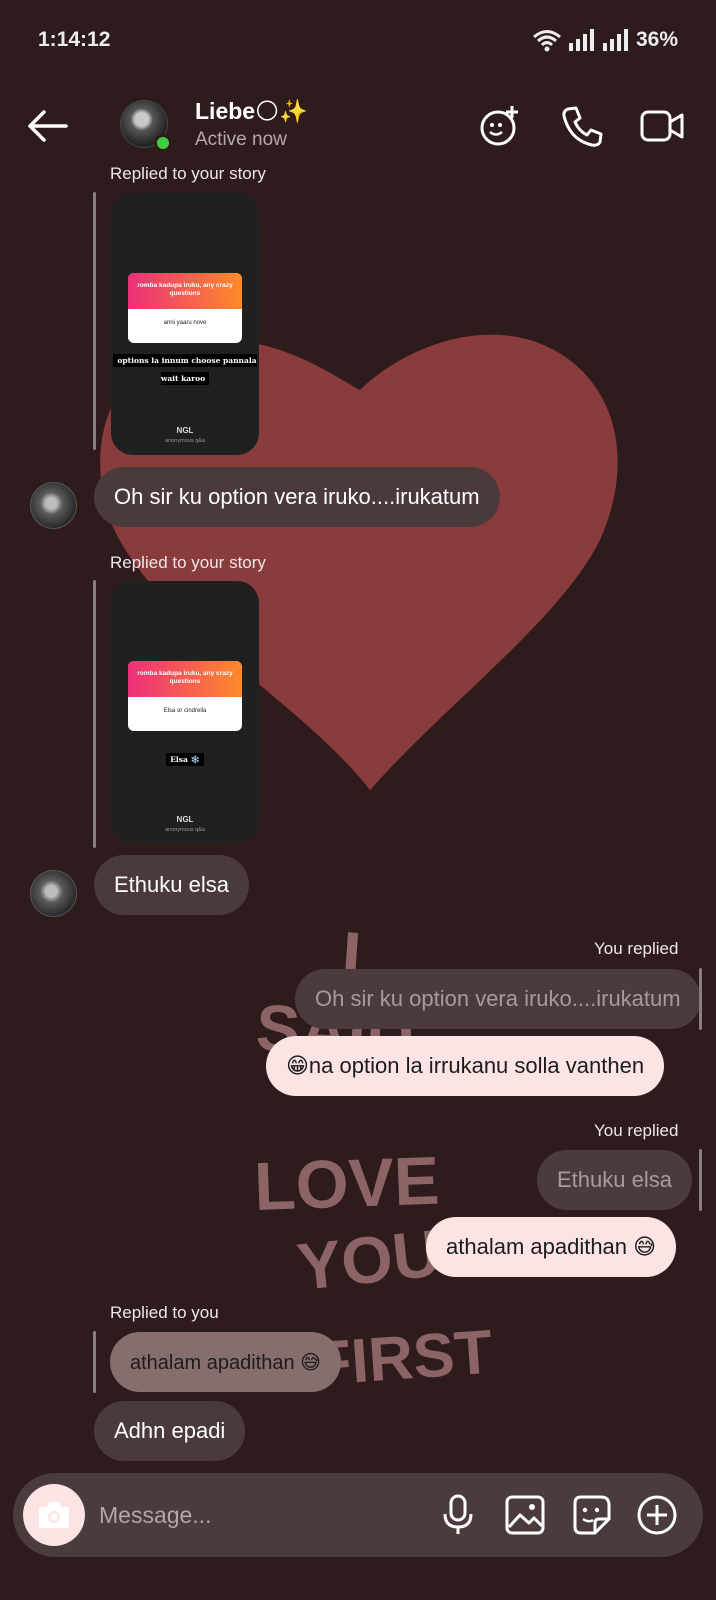 The image size is (716, 1600). I want to click on message-text: Ethuku elsa, so click(171, 884).